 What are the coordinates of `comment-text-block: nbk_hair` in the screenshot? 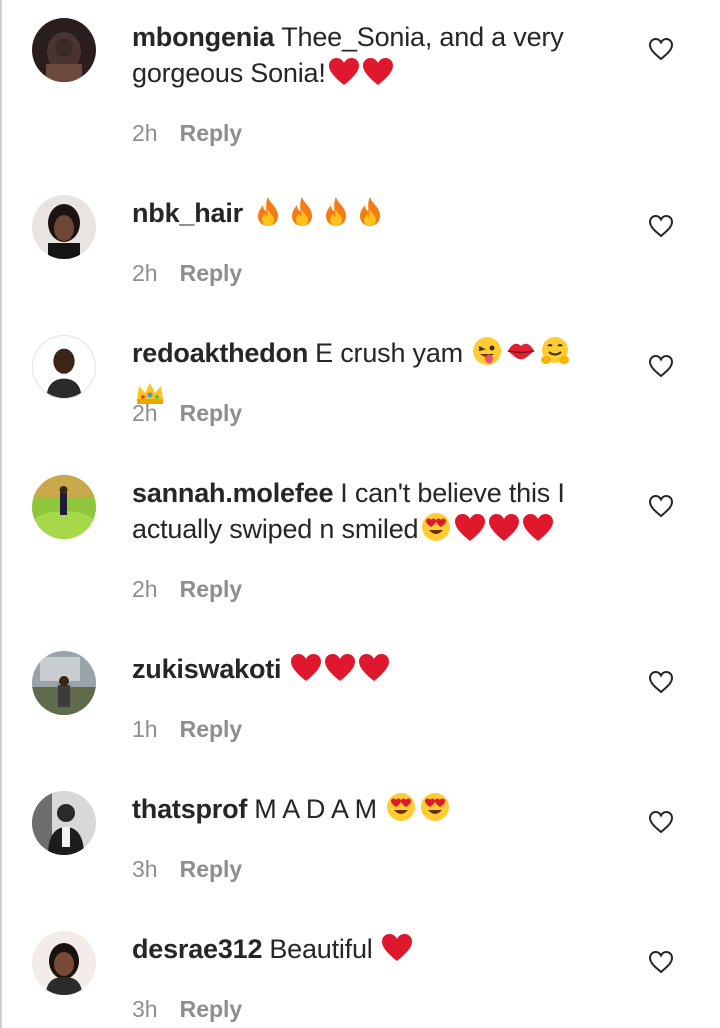 It's located at (367, 215).